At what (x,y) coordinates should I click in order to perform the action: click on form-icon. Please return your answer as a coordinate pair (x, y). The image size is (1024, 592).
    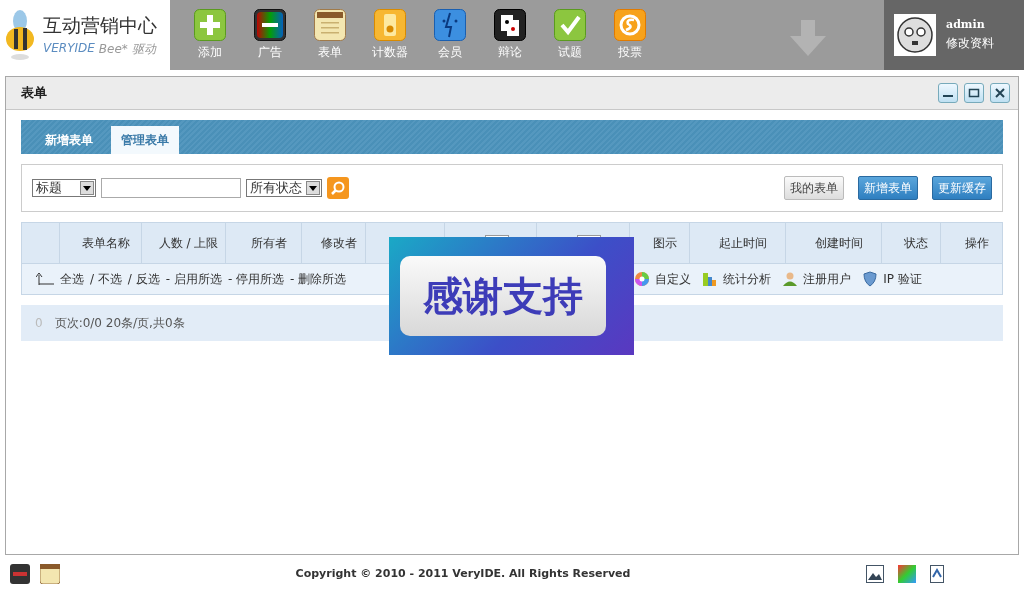
    Looking at the image, I should click on (330, 25).